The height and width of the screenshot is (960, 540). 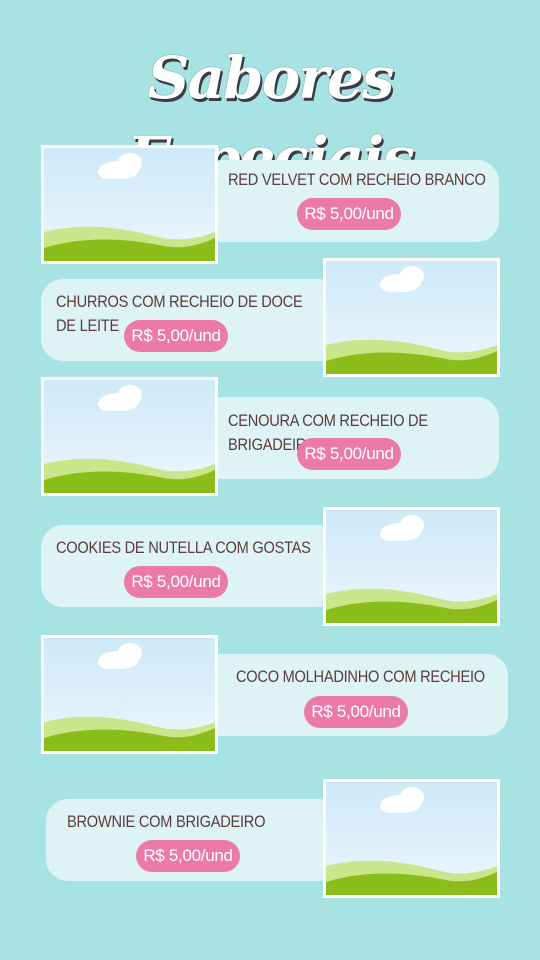 What do you see at coordinates (360, 676) in the screenshot?
I see `product-name: COCO MOLHADINHO COM RECHEIO` at bounding box center [360, 676].